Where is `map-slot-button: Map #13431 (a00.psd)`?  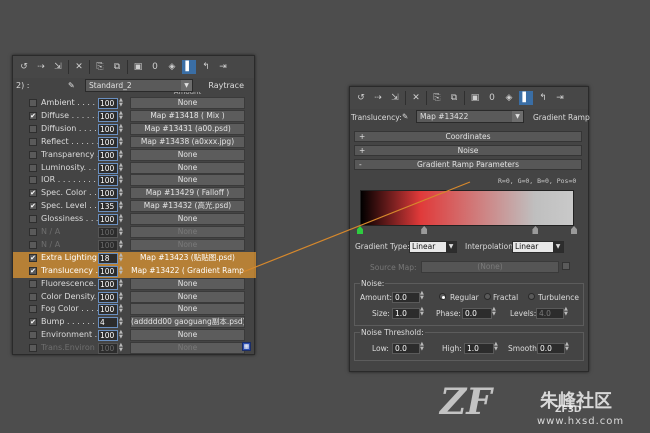 map-slot-button: Map #13431 (a00.psd) is located at coordinates (187, 128).